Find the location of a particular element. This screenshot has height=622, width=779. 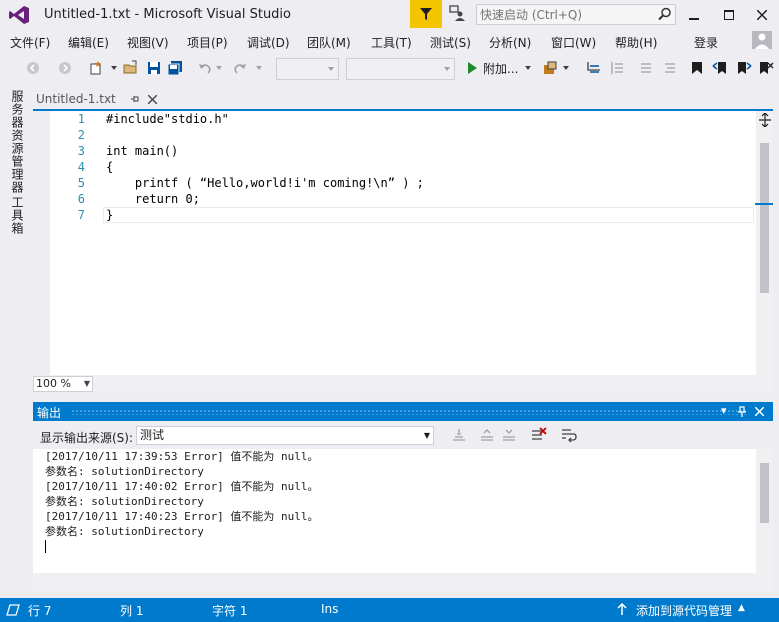

navigate-back-button is located at coordinates (33, 68).